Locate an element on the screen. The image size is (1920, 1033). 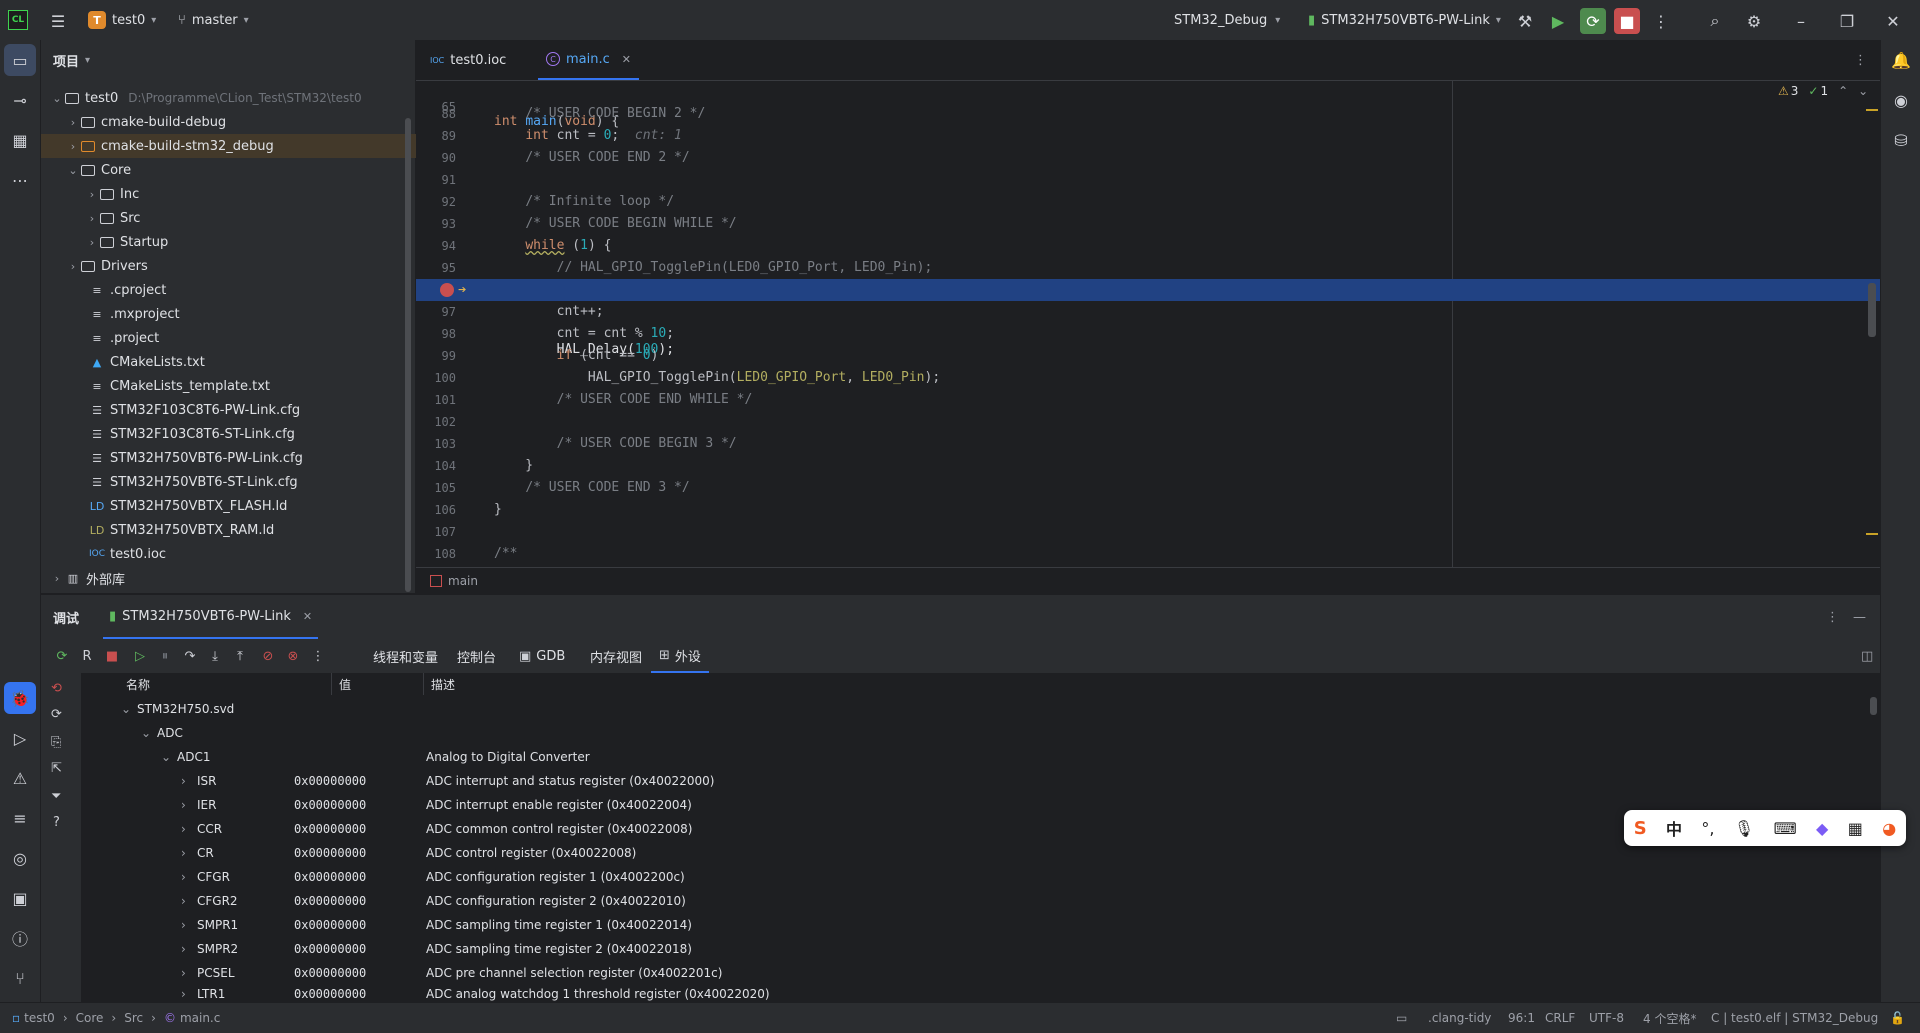
structure-icon: ▦ is located at coordinates (20, 140).